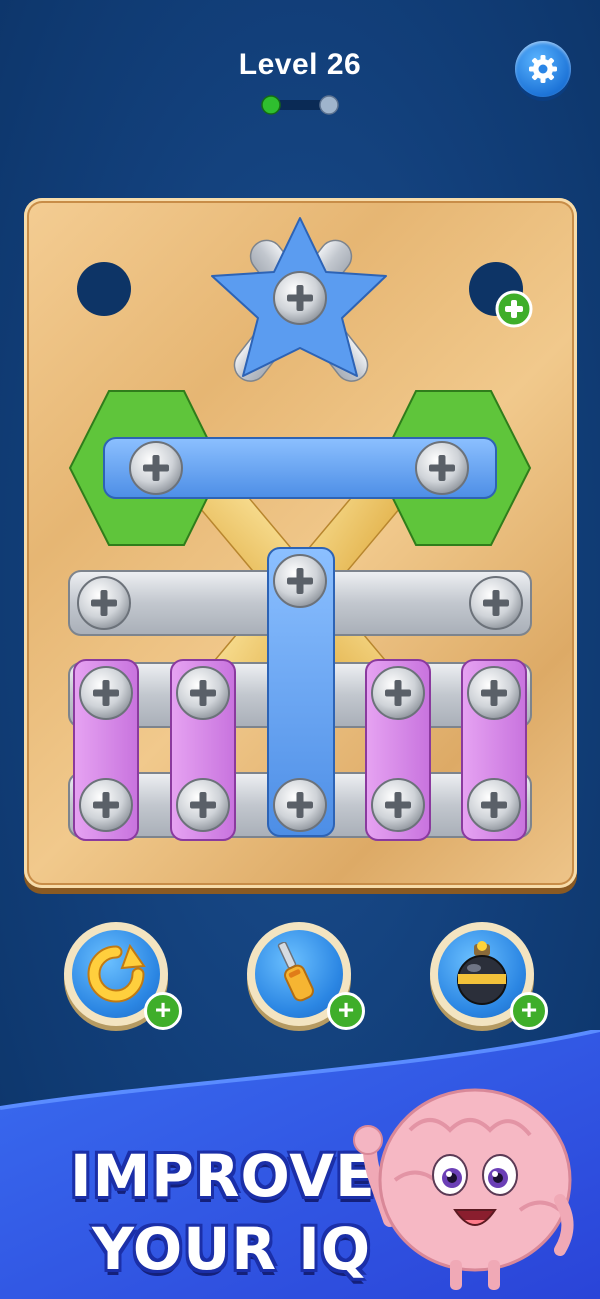 The image size is (600, 1299). Describe the element at coordinates (301, 974) in the screenshot. I see `screwdriver-icon` at that location.